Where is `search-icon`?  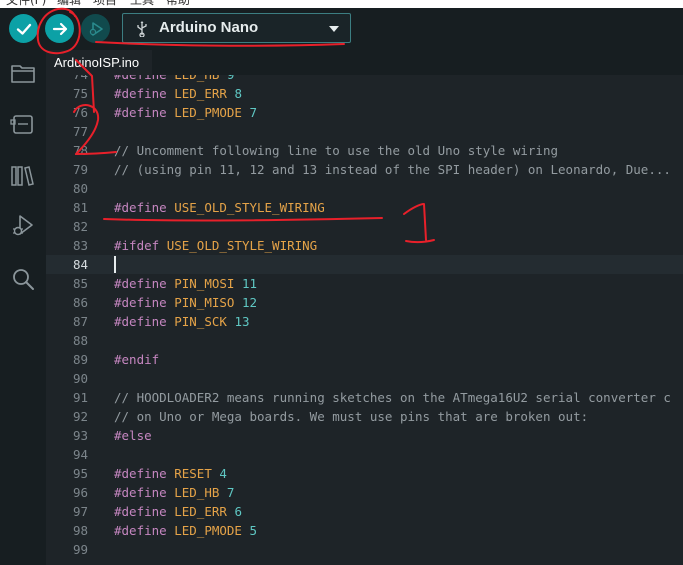
search-icon is located at coordinates (23, 279).